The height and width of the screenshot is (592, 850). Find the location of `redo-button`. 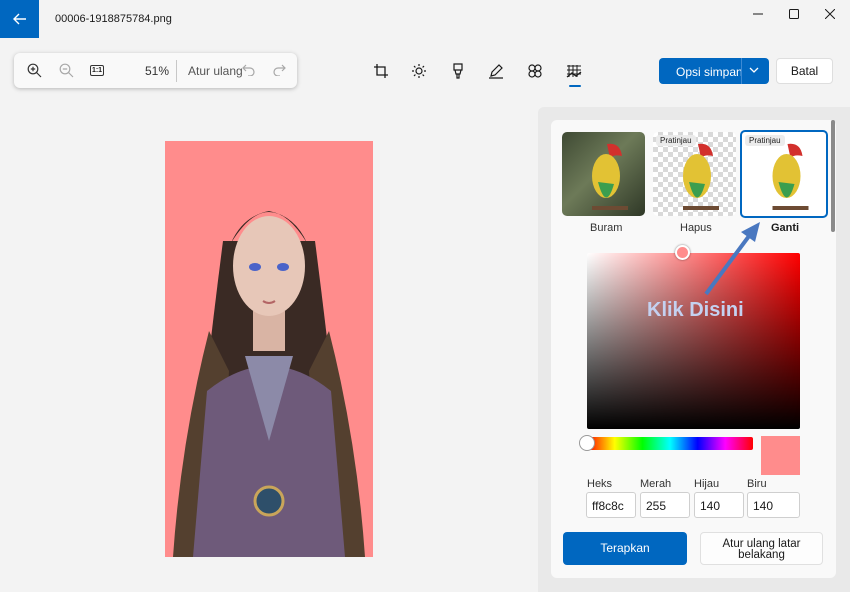

redo-button is located at coordinates (279, 70).